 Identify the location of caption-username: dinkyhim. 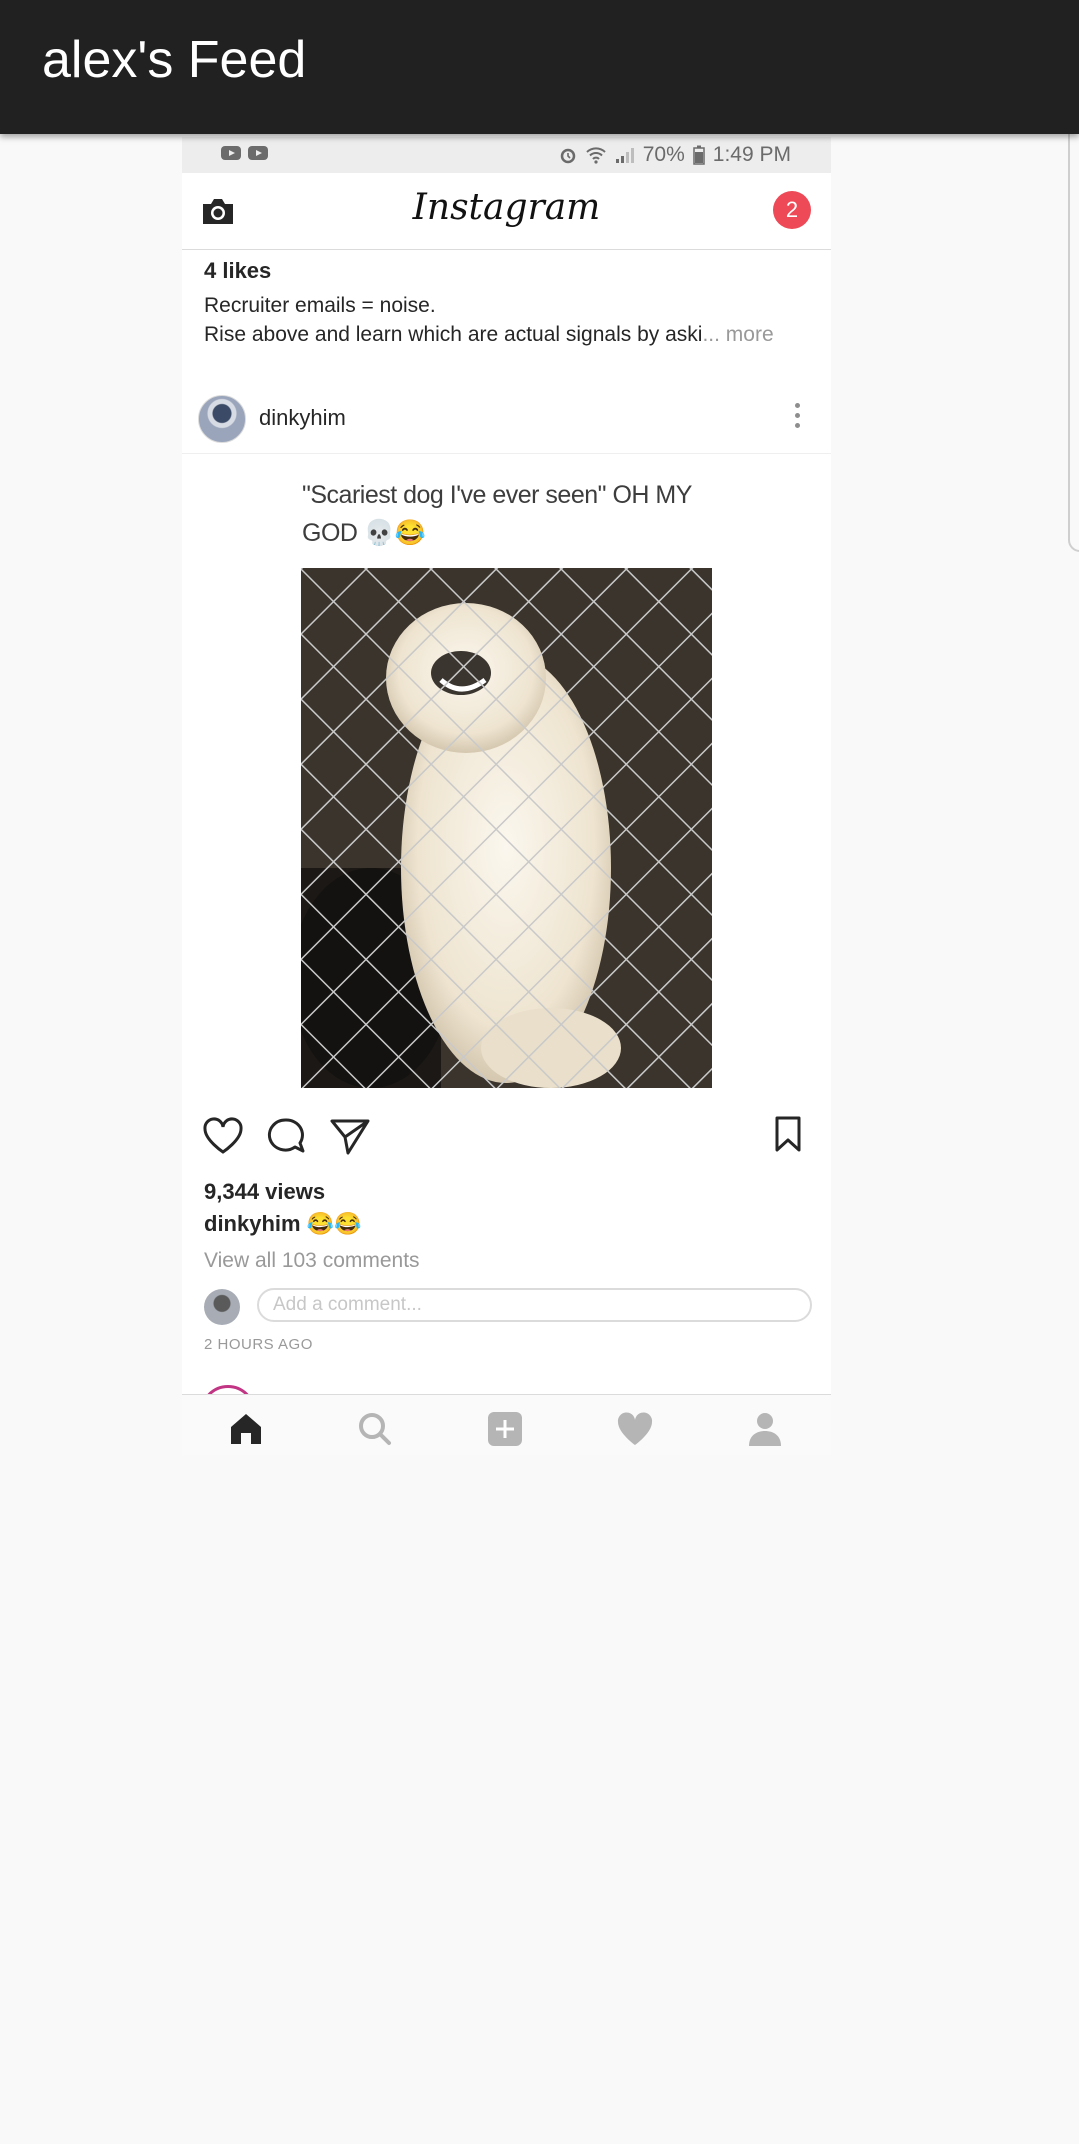
(252, 1223).